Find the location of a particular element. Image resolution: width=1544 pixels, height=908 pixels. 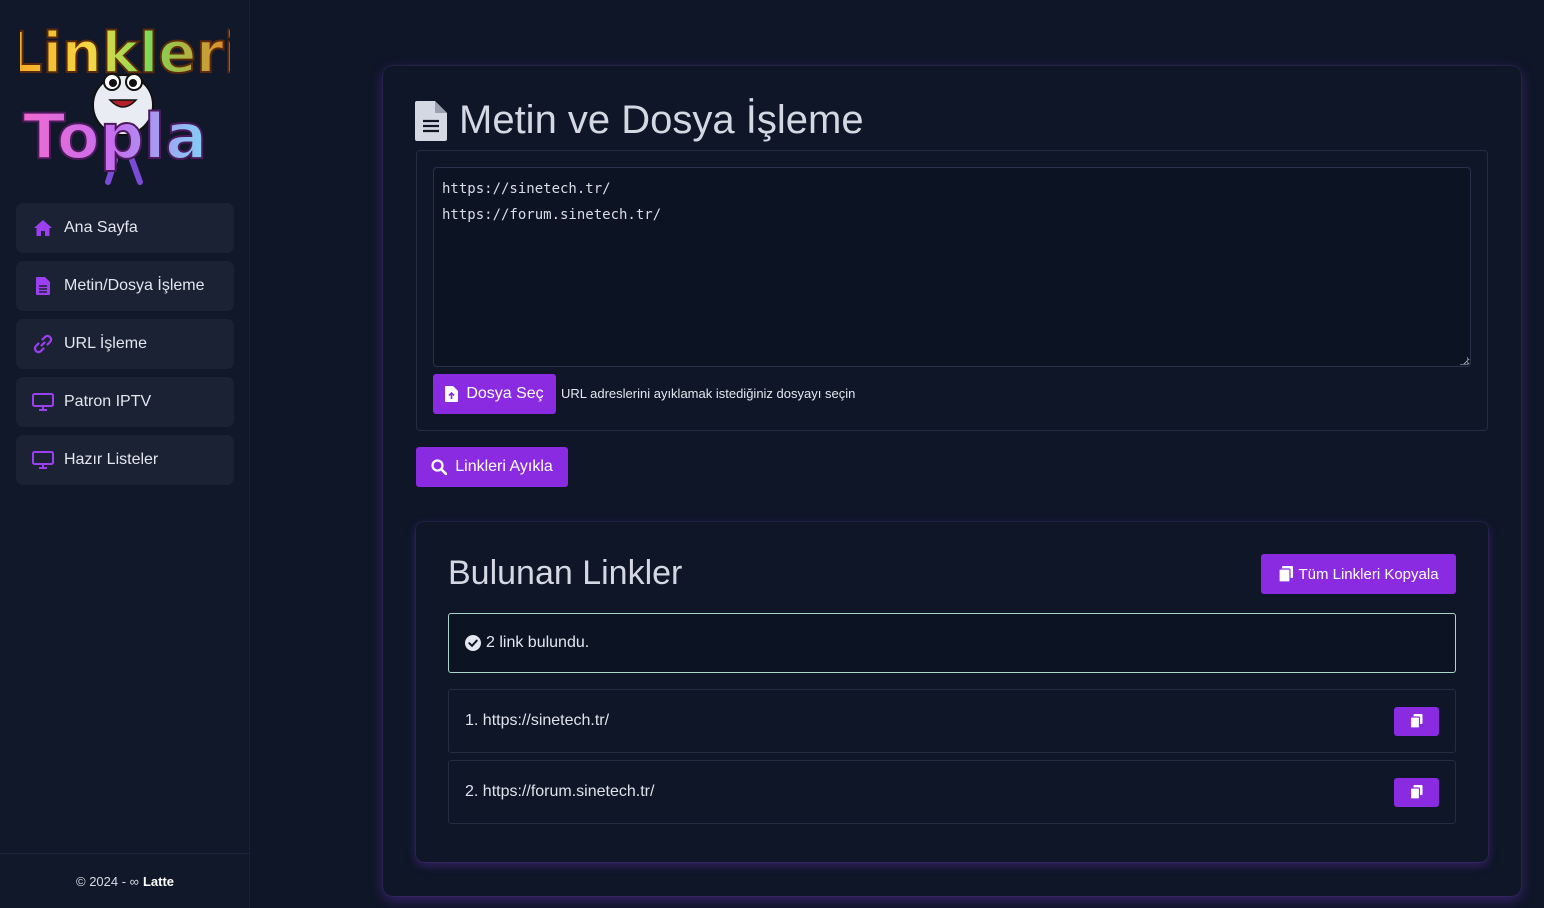

textarea-resize-handle is located at coordinates (1464, 361).